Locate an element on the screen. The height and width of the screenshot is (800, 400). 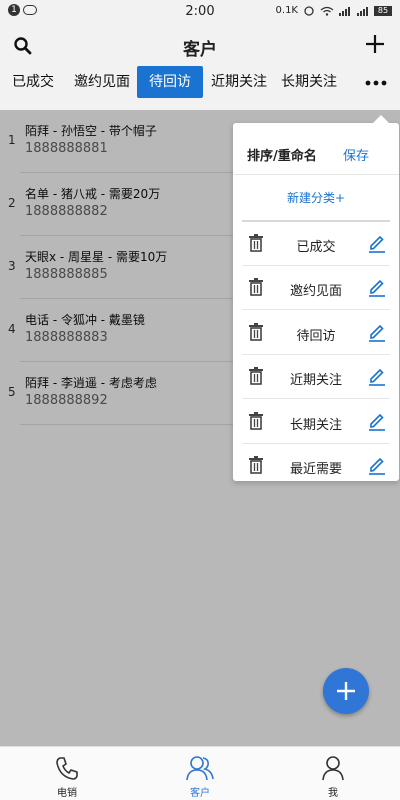
tab-meeting: 邀约见面 is located at coordinates (102, 82).